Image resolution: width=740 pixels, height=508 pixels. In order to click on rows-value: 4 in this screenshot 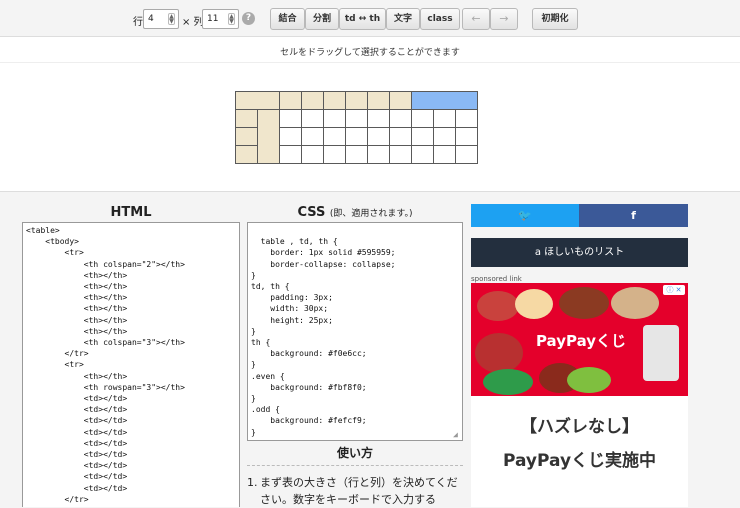, I will do `click(151, 19)`.